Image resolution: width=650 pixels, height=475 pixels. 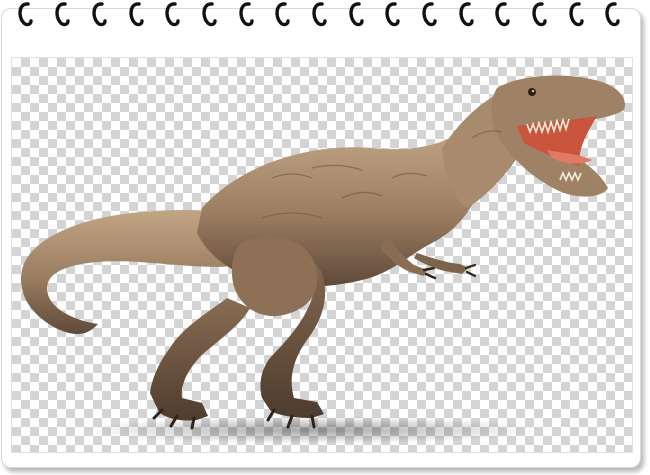 I want to click on hand-claws, so click(x=429, y=273).